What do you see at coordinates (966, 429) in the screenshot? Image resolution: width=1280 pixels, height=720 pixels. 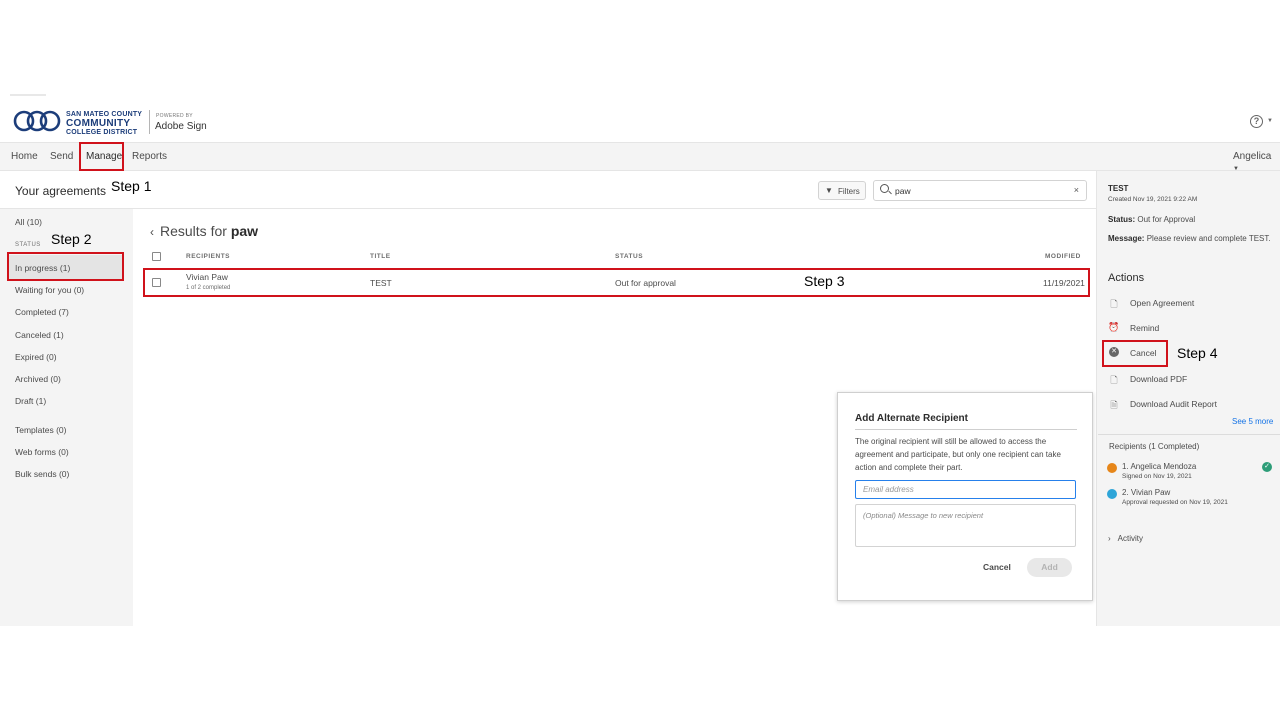 I see `dialog-rule` at bounding box center [966, 429].